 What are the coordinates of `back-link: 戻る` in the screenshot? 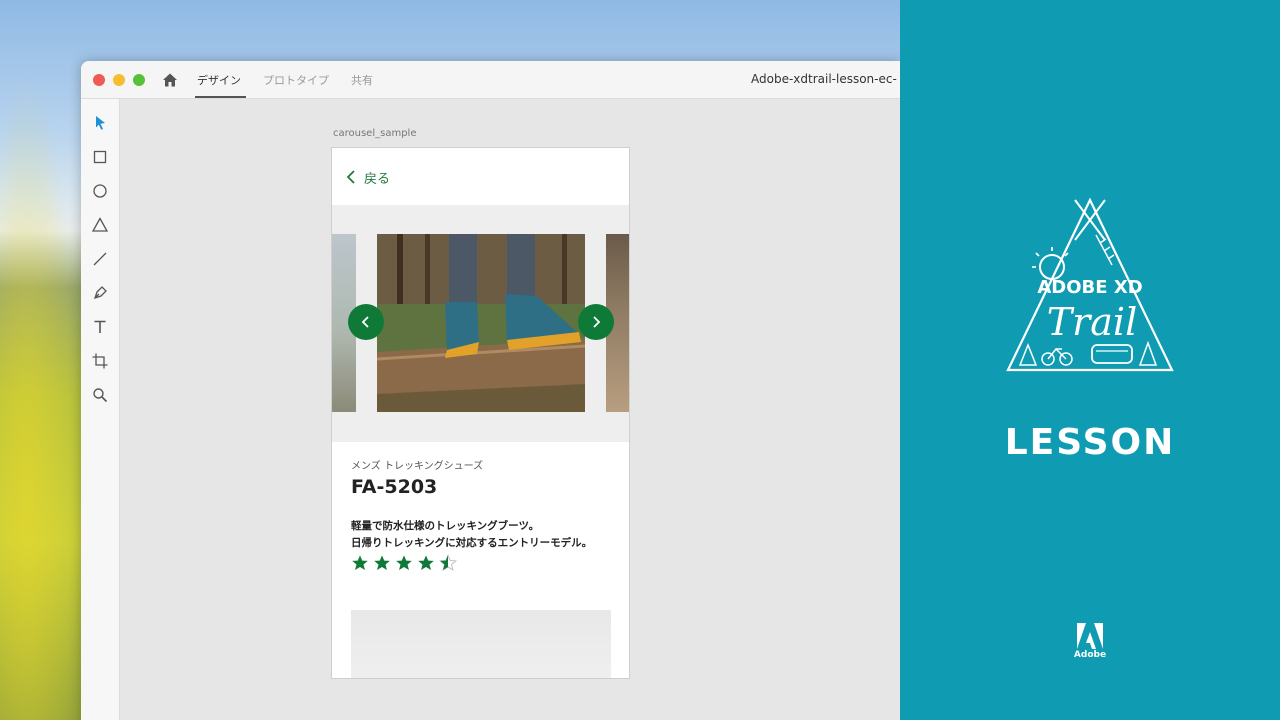 It's located at (368, 177).